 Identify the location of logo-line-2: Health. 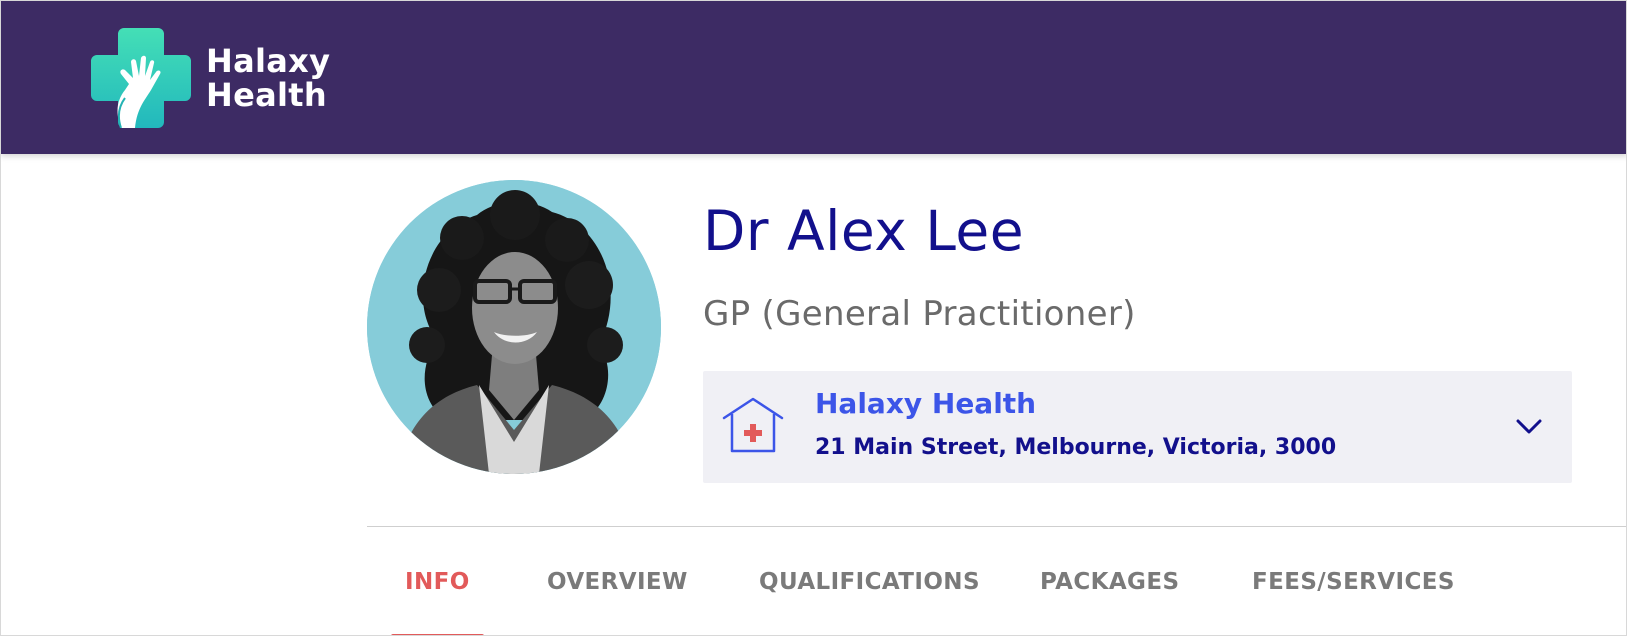
(266, 95).